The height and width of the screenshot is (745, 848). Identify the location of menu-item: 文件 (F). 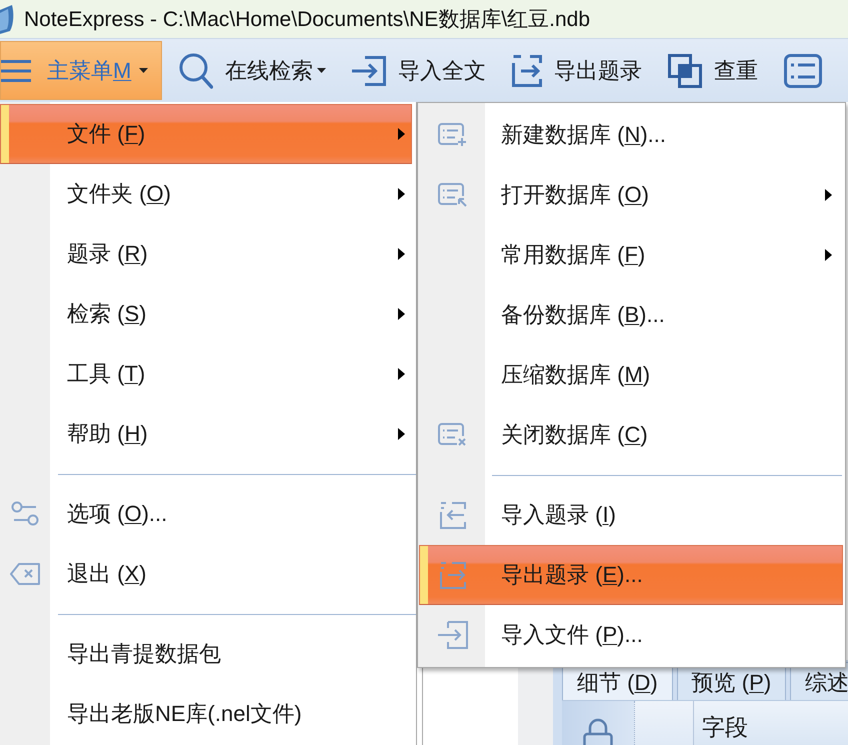
(206, 134).